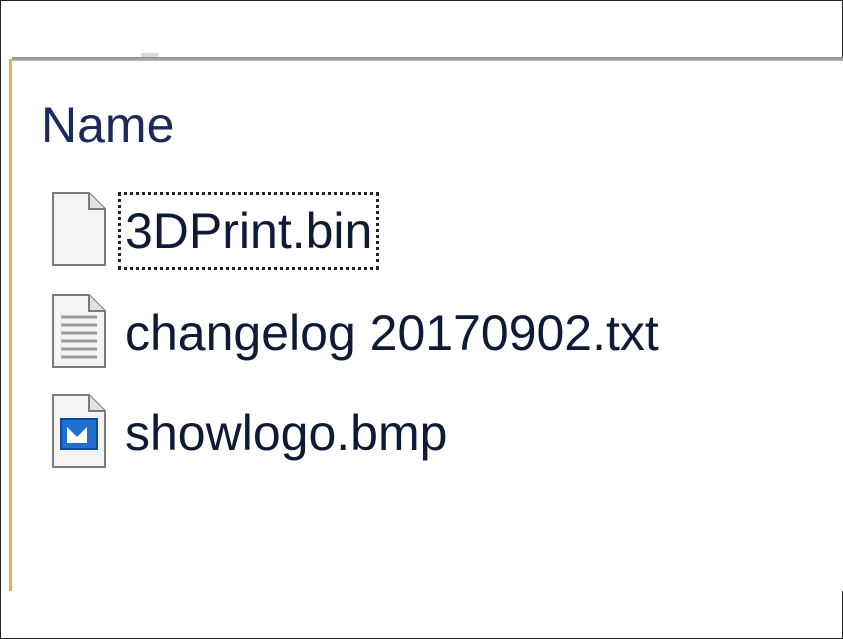 This screenshot has height=639, width=843. What do you see at coordinates (83, 333) in the screenshot?
I see `text-file-icon` at bounding box center [83, 333].